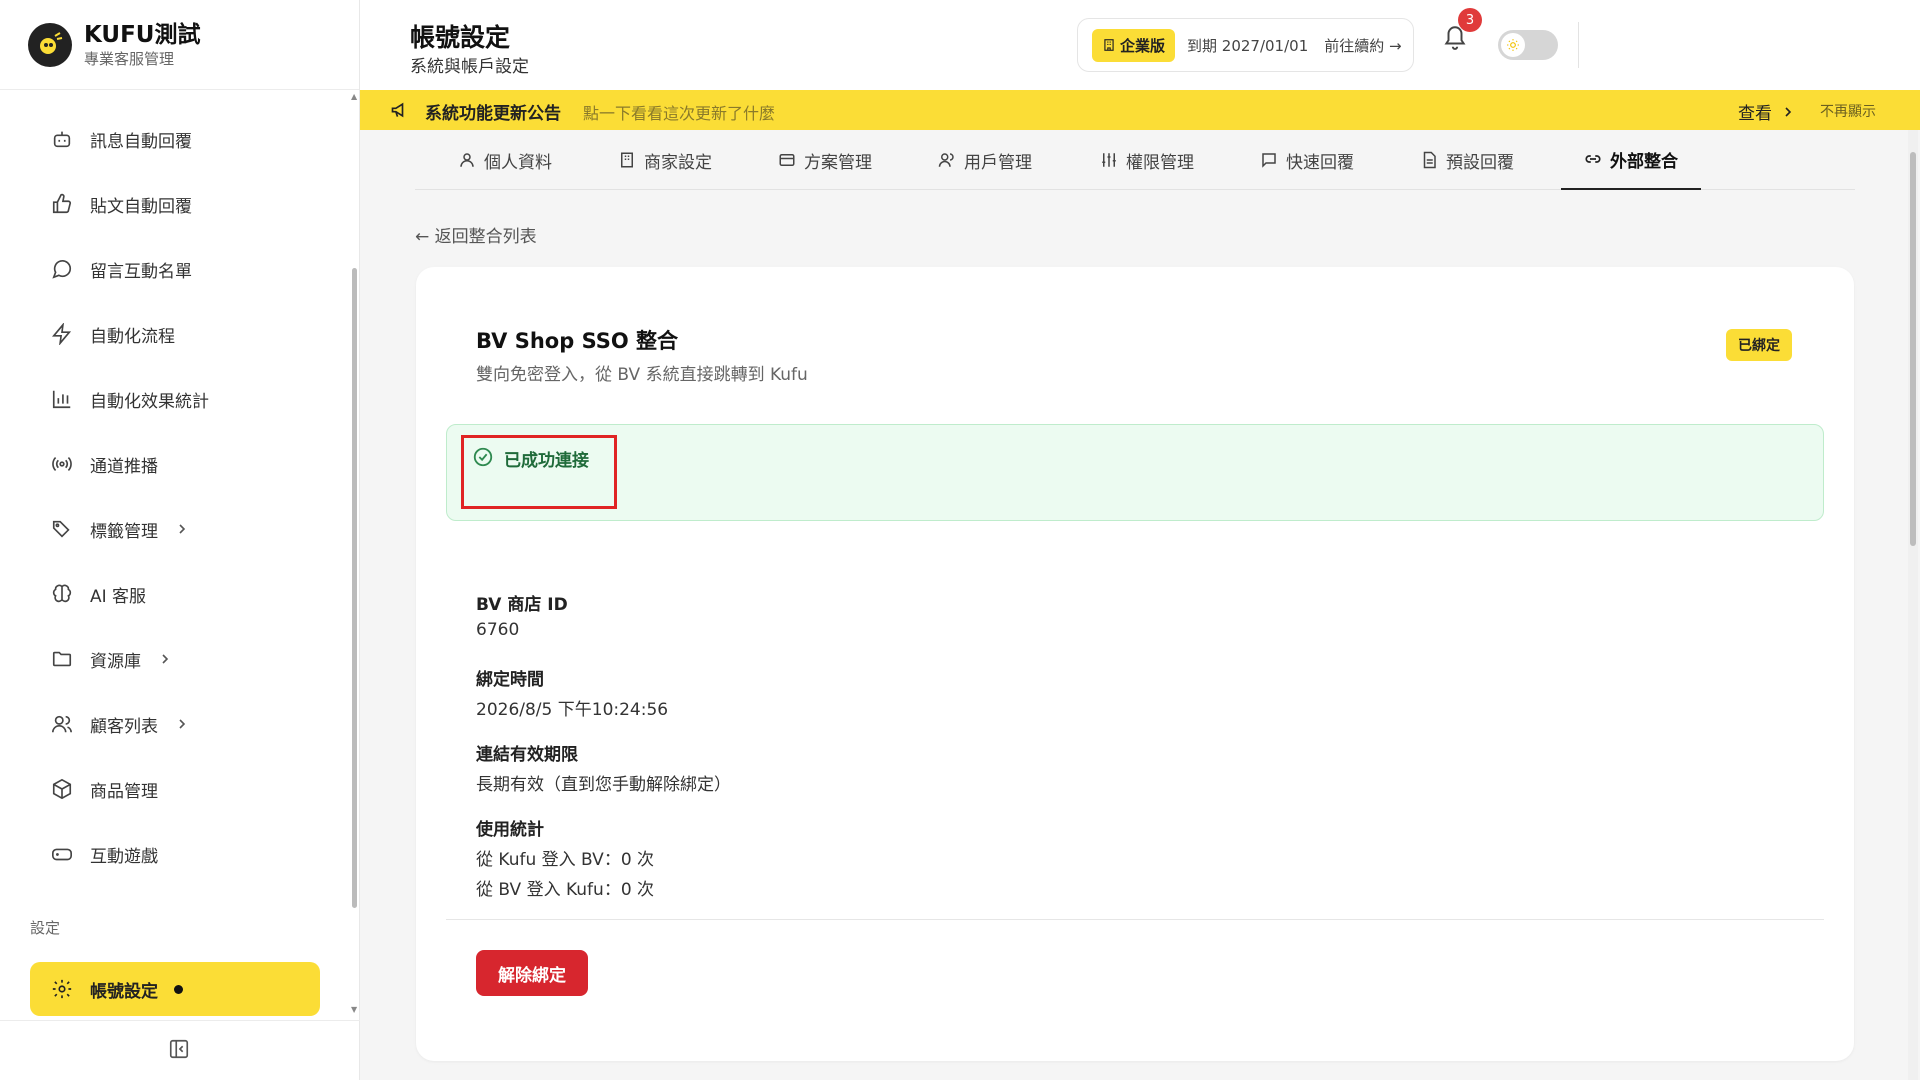 Image resolution: width=1920 pixels, height=1080 pixels. I want to click on sliders-icon, so click(1109, 160).